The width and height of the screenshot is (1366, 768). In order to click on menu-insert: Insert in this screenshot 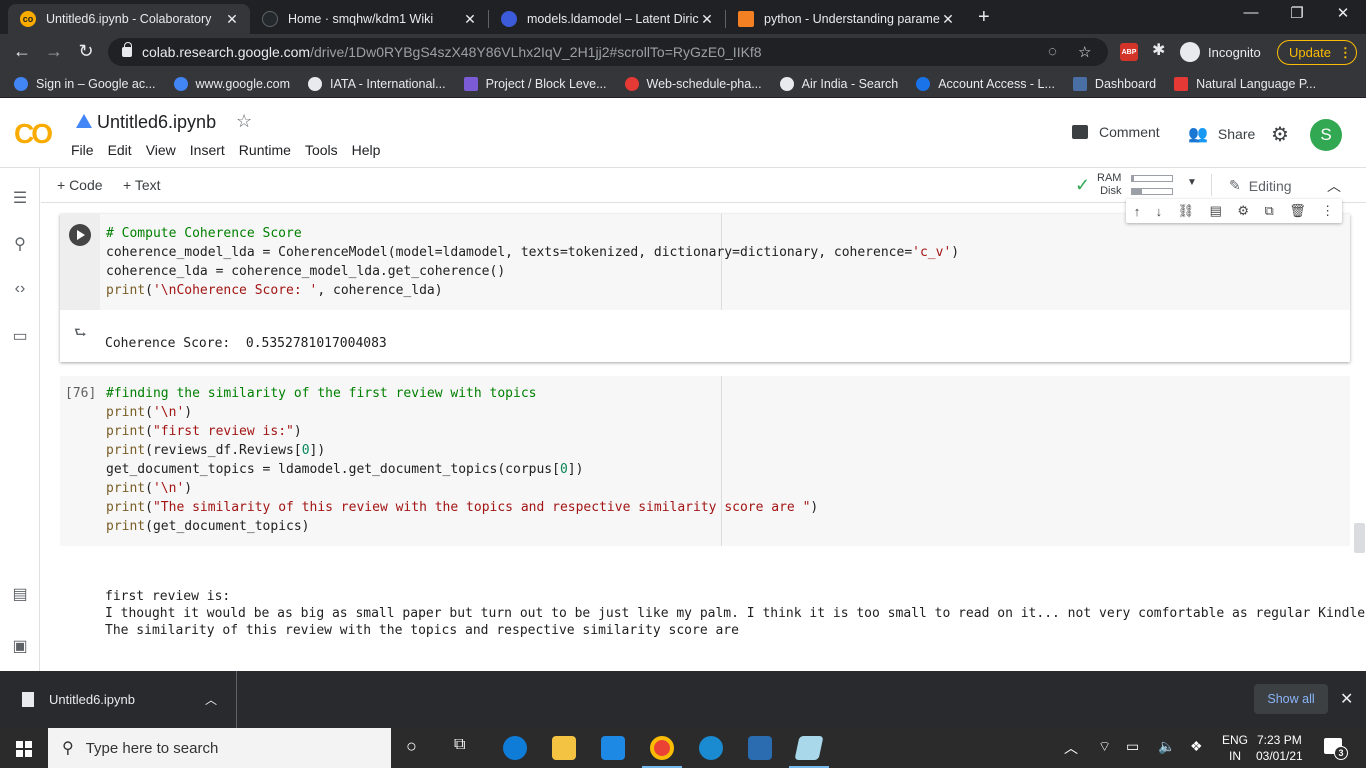, I will do `click(207, 150)`.